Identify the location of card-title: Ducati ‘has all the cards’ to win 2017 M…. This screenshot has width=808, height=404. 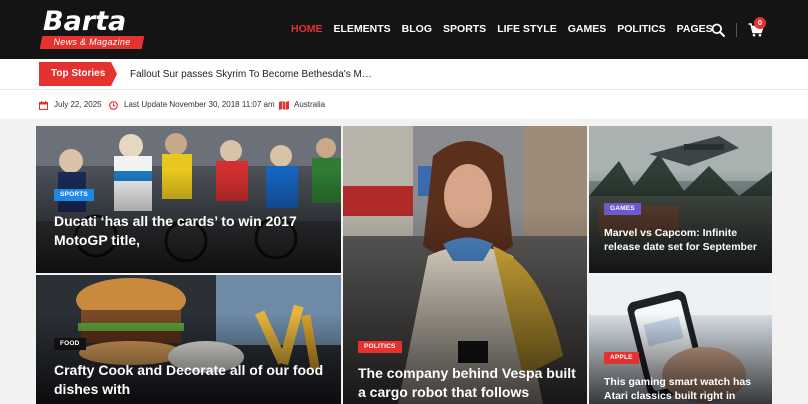
(191, 231).